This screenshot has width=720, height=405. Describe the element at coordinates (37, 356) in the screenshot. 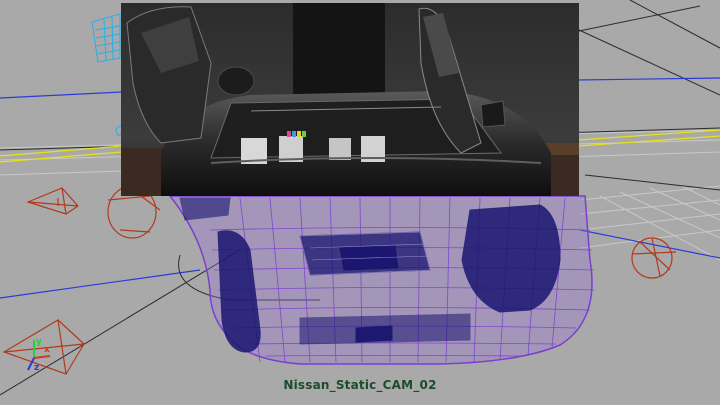

I see `axis-gizmo-icon: y x z` at that location.